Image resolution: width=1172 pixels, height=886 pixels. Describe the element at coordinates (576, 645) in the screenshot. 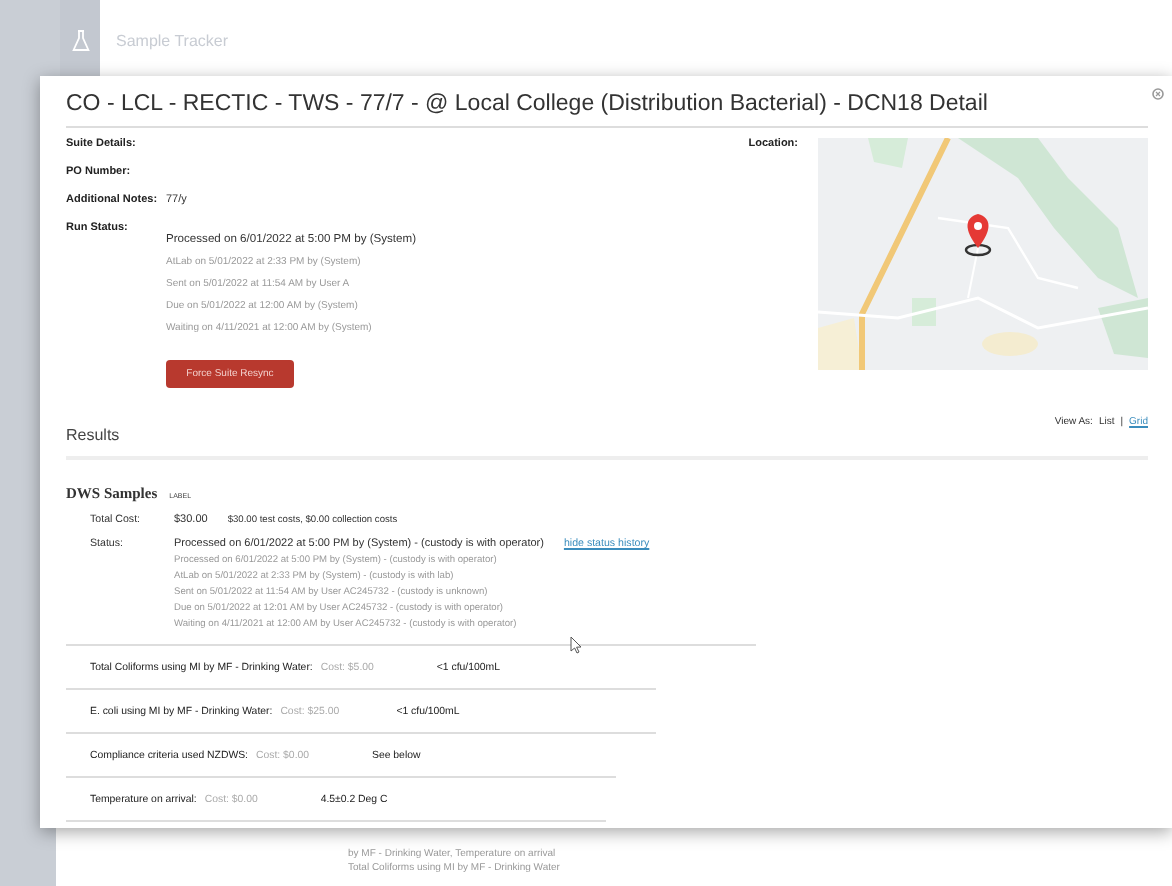

I see `cursor-icon` at that location.